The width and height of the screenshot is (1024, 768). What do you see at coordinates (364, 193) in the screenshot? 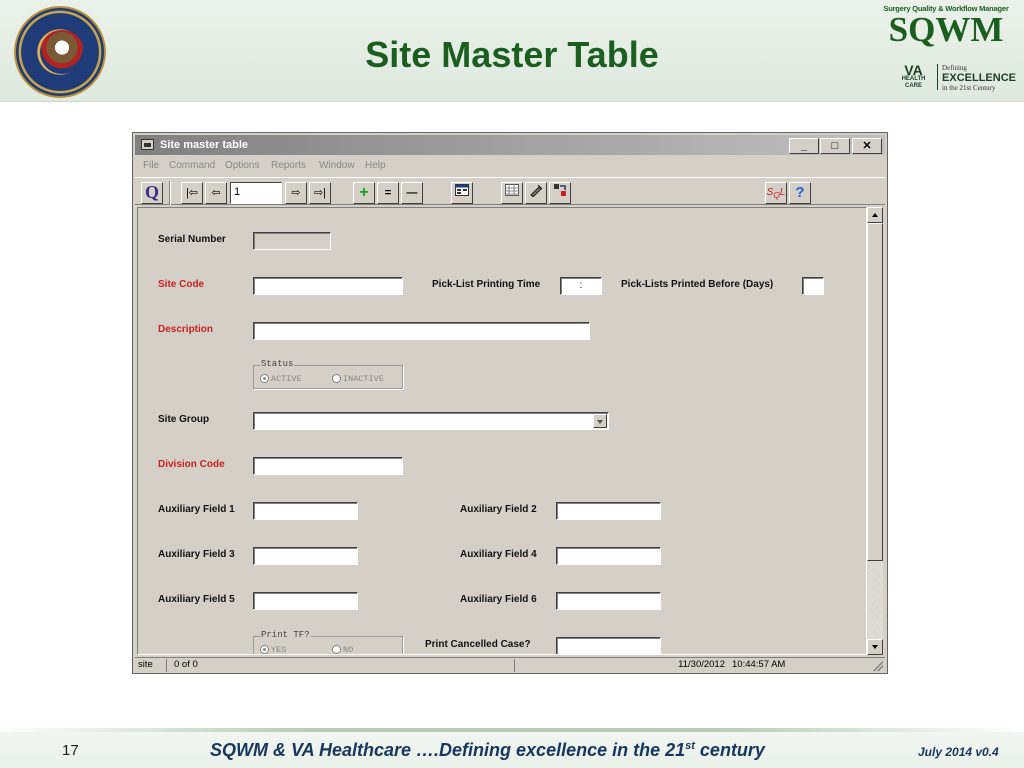
I see `add-record-button: +` at bounding box center [364, 193].